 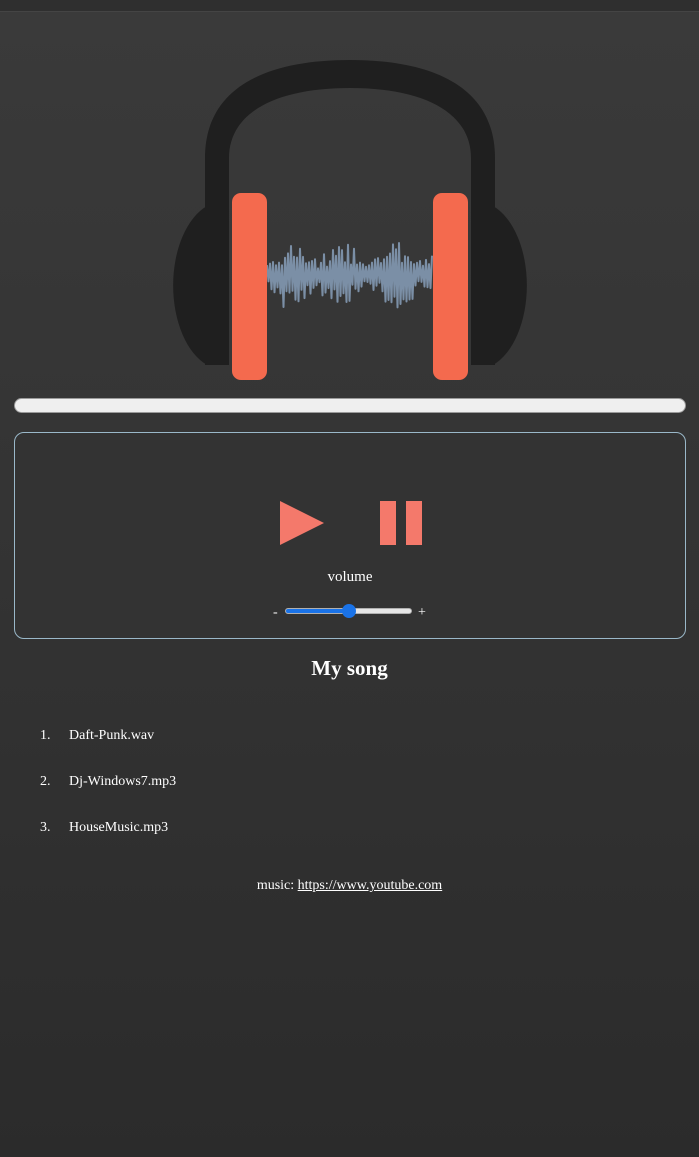 I want to click on volume-label: volume, so click(x=350, y=577).